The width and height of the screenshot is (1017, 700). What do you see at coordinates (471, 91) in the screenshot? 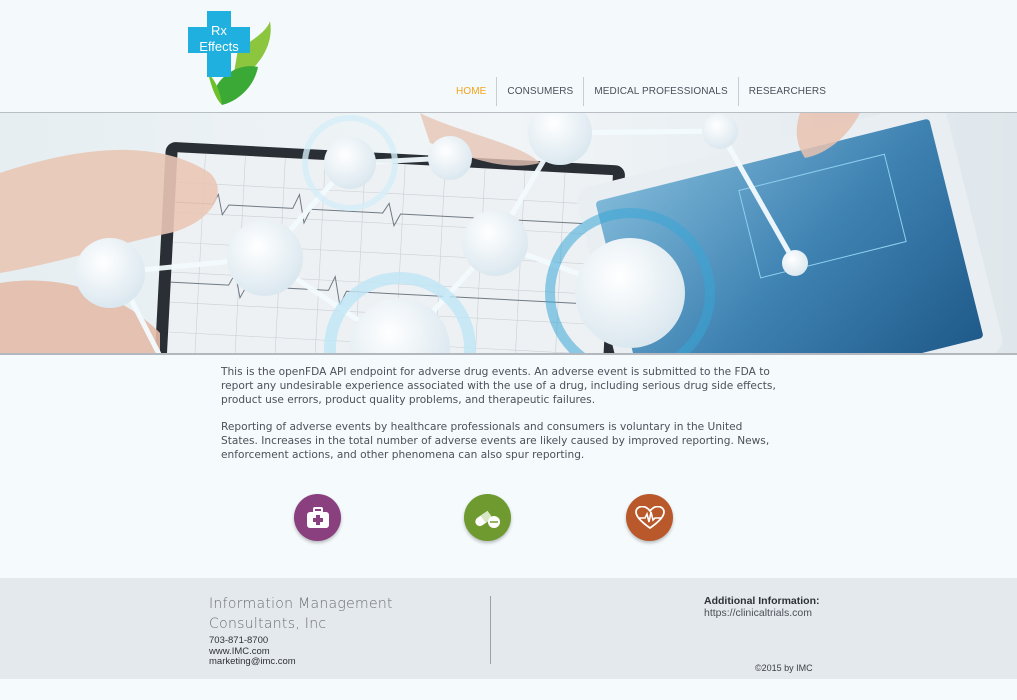
I see `nav-home: HOME` at bounding box center [471, 91].